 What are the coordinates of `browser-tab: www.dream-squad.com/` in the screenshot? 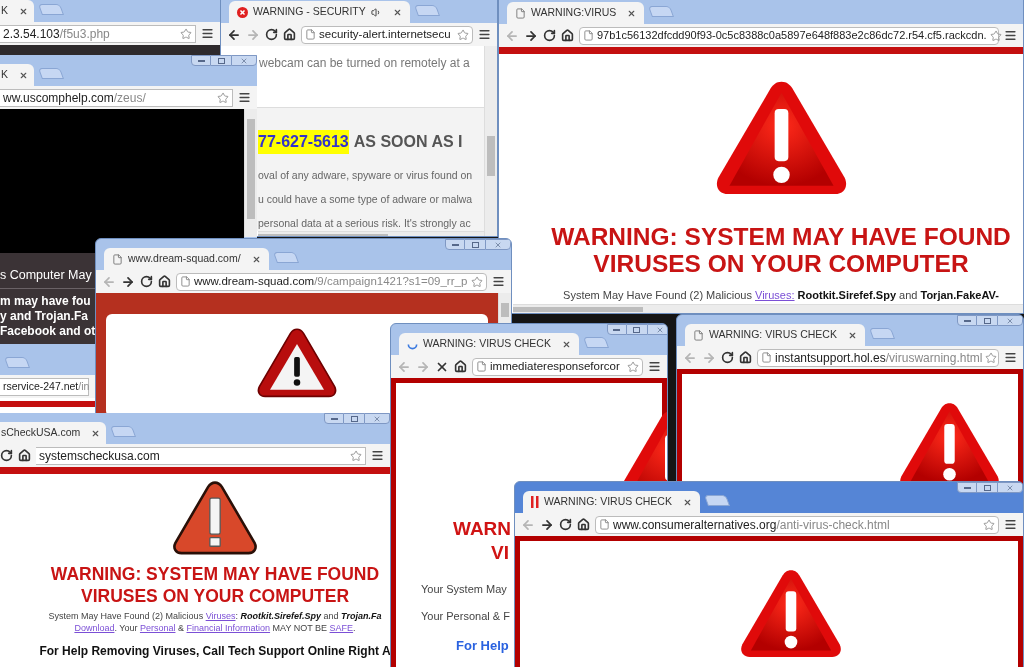 It's located at (186, 259).